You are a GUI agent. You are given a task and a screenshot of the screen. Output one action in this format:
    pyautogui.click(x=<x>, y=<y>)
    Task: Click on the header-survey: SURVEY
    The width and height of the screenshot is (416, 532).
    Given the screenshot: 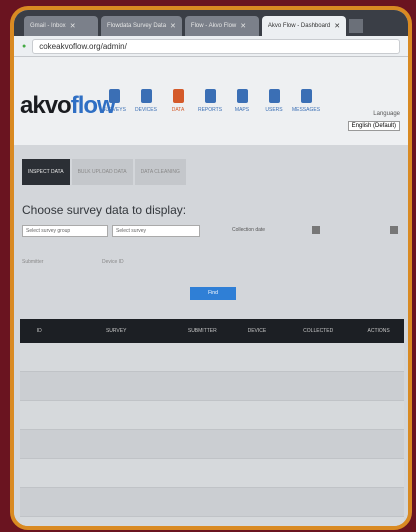 What is the action you would take?
    pyautogui.click(x=116, y=331)
    